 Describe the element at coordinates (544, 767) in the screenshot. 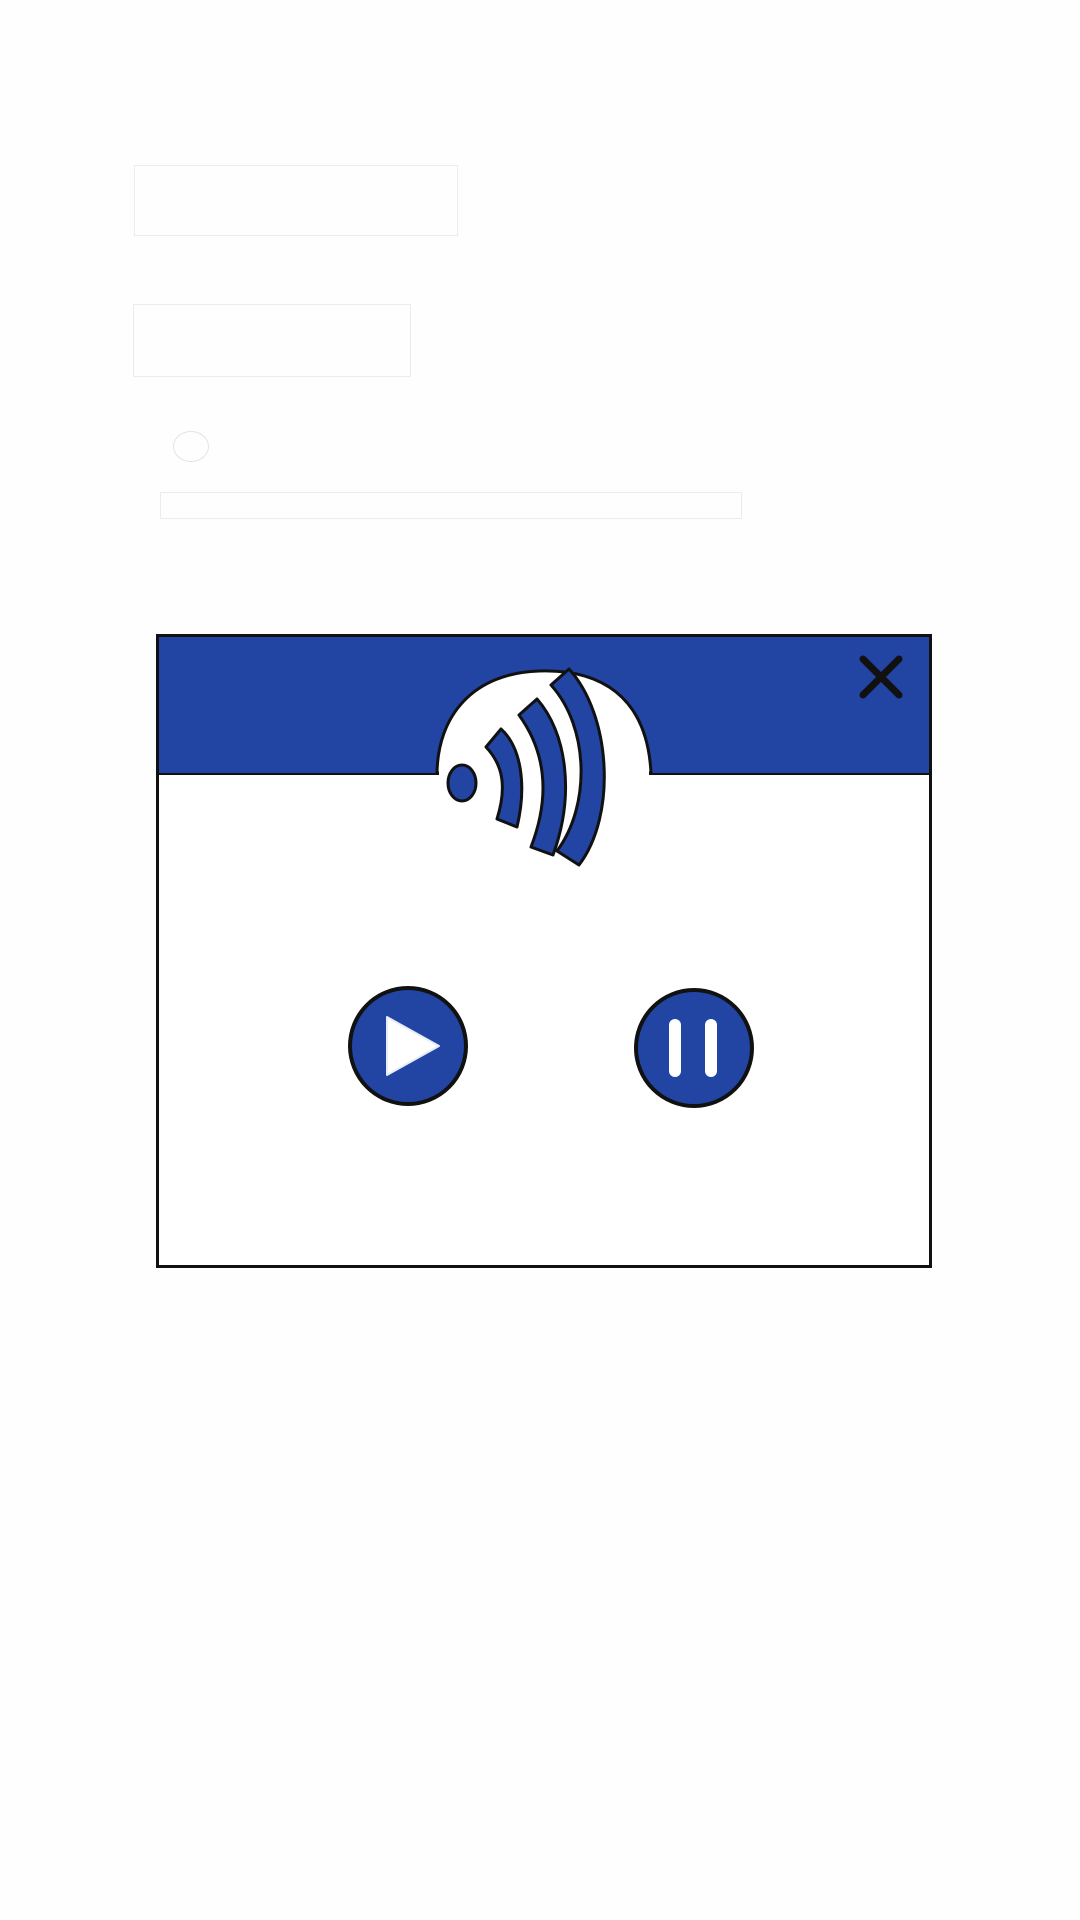

I see `sound-wave-icon` at that location.